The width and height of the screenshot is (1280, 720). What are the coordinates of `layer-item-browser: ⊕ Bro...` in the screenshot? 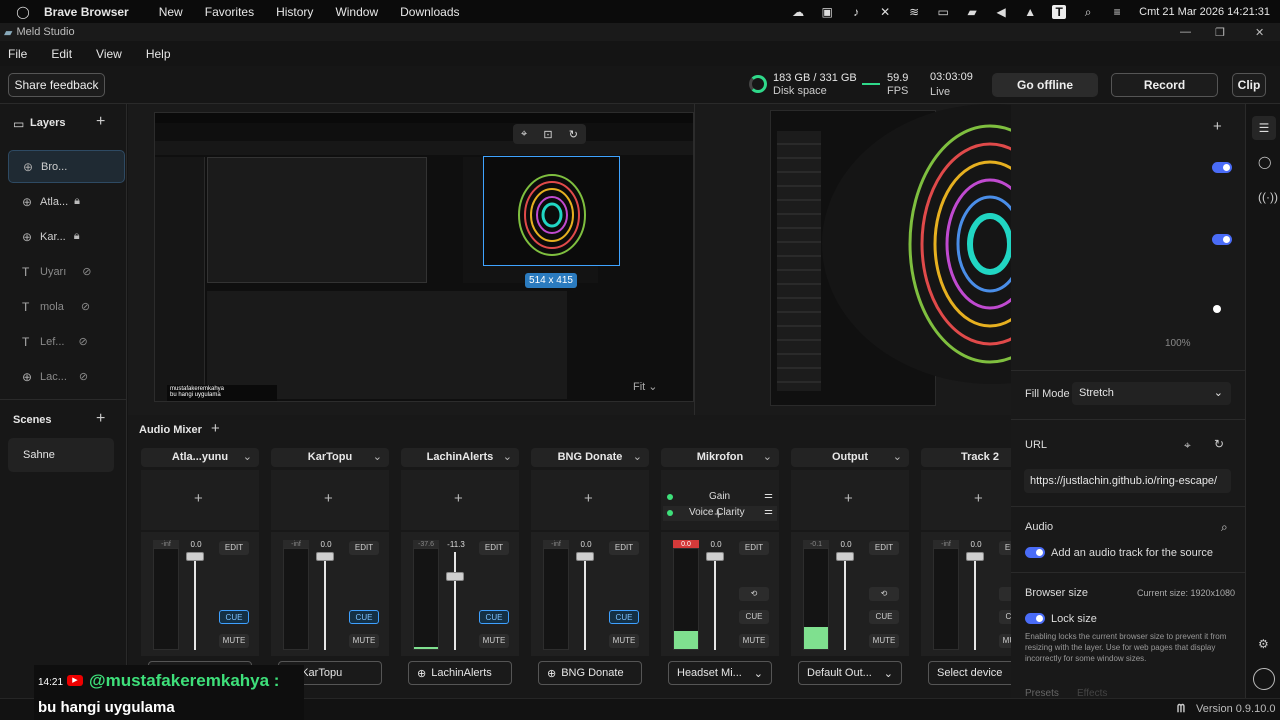 It's located at (66, 166).